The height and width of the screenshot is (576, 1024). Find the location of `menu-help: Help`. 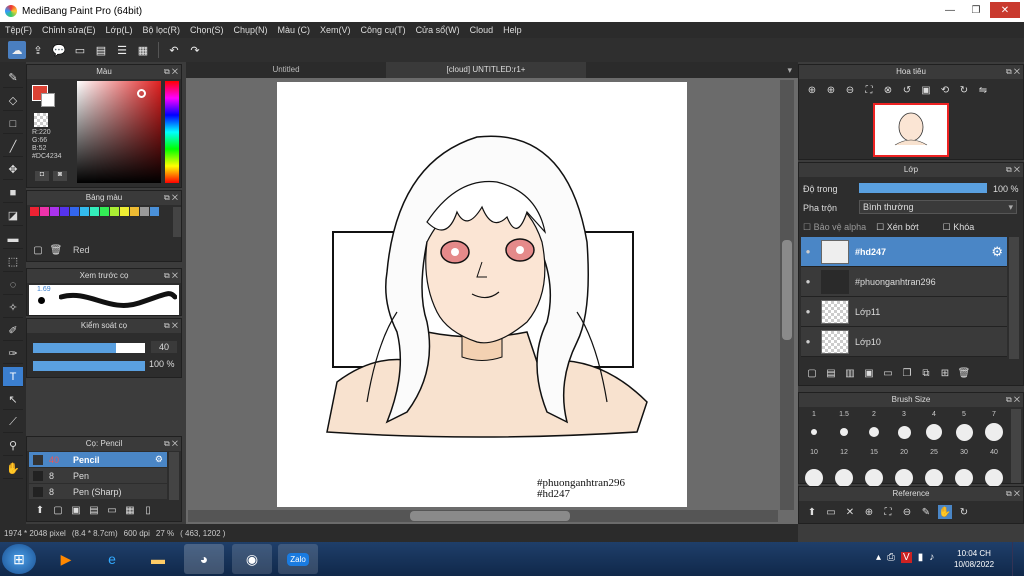

menu-help: Help is located at coordinates (512, 30).